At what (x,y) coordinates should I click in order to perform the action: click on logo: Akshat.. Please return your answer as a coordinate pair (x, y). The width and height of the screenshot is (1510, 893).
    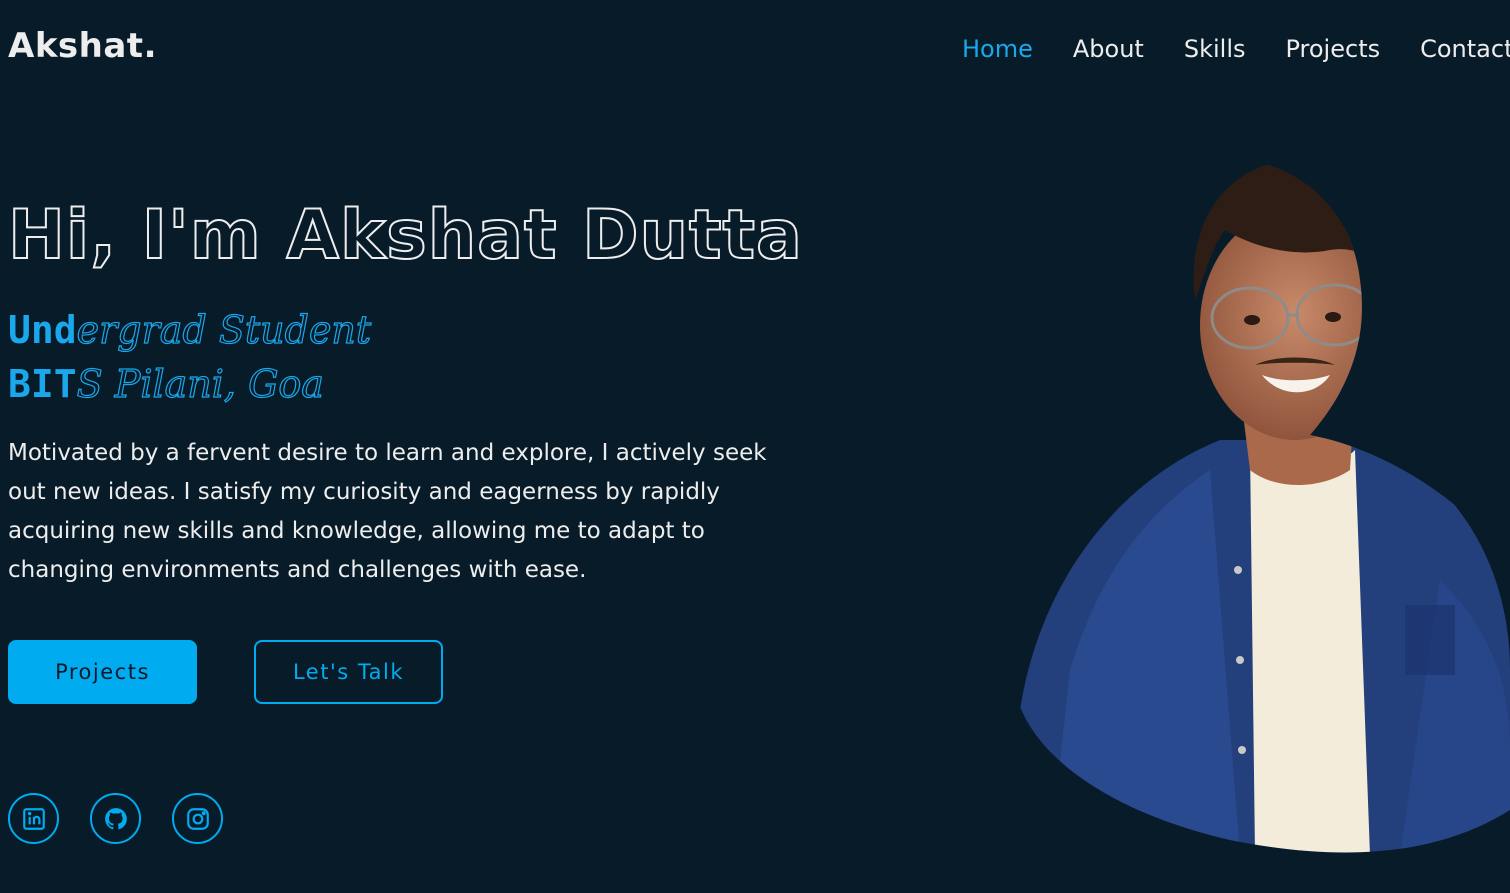
    Looking at the image, I should click on (82, 46).